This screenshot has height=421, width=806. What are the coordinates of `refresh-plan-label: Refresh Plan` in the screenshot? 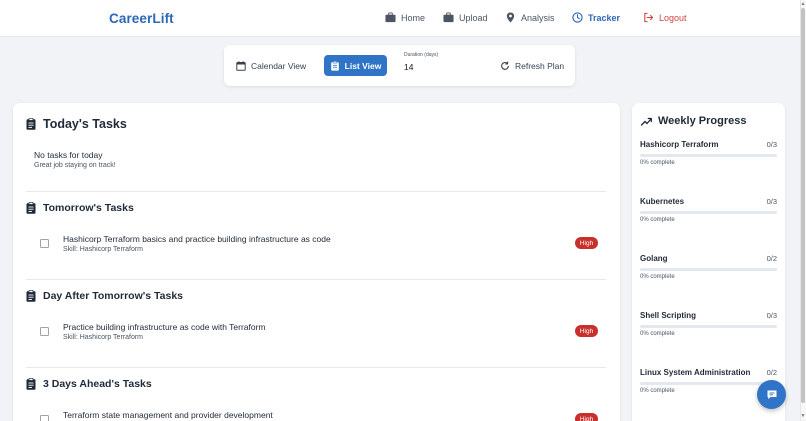 It's located at (540, 65).